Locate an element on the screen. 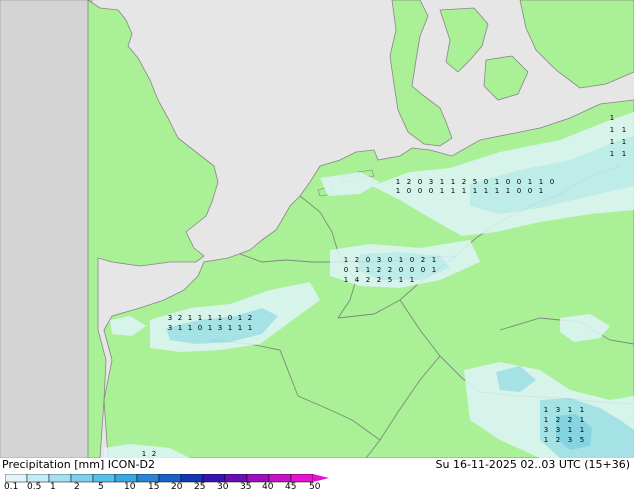 The image size is (634, 492). uncovered-land-west is located at coordinates (46, 229).